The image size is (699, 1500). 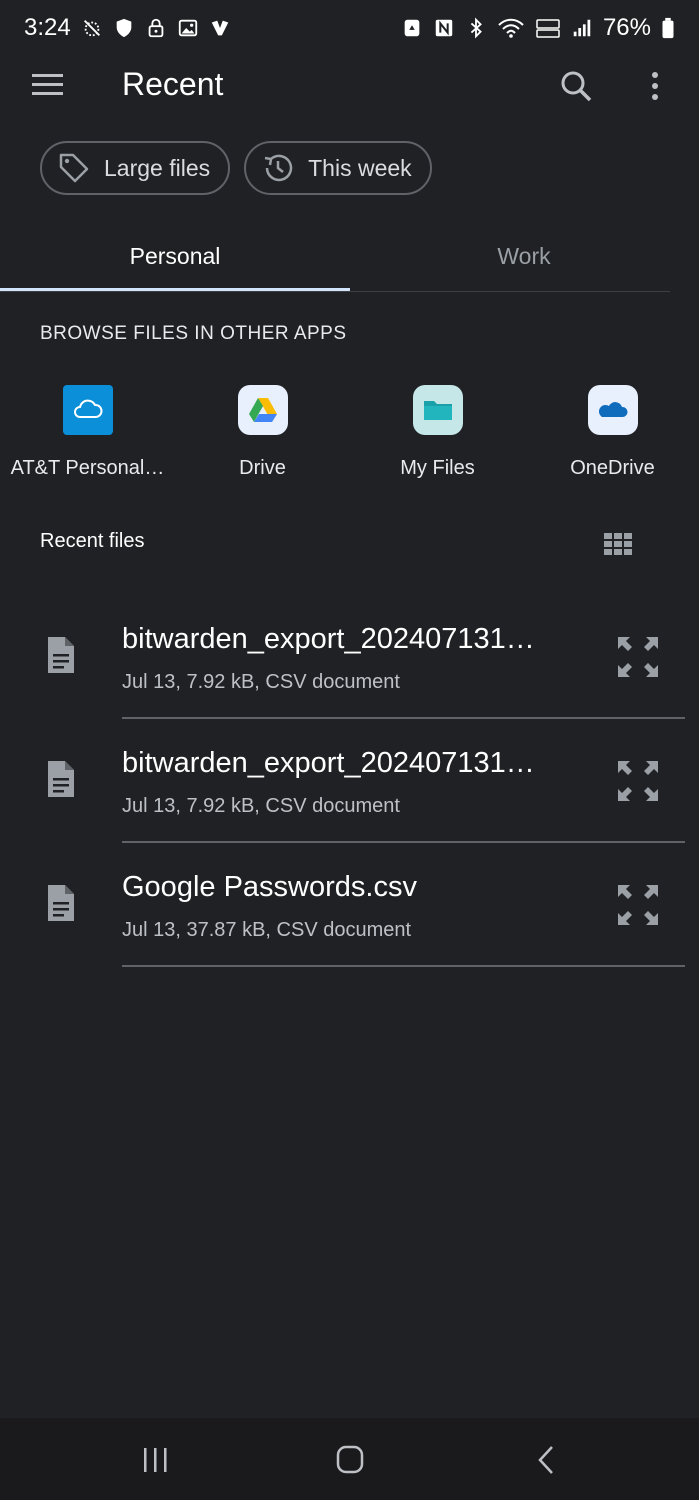 What do you see at coordinates (349, 86) in the screenshot?
I see `app-bar: Recent` at bounding box center [349, 86].